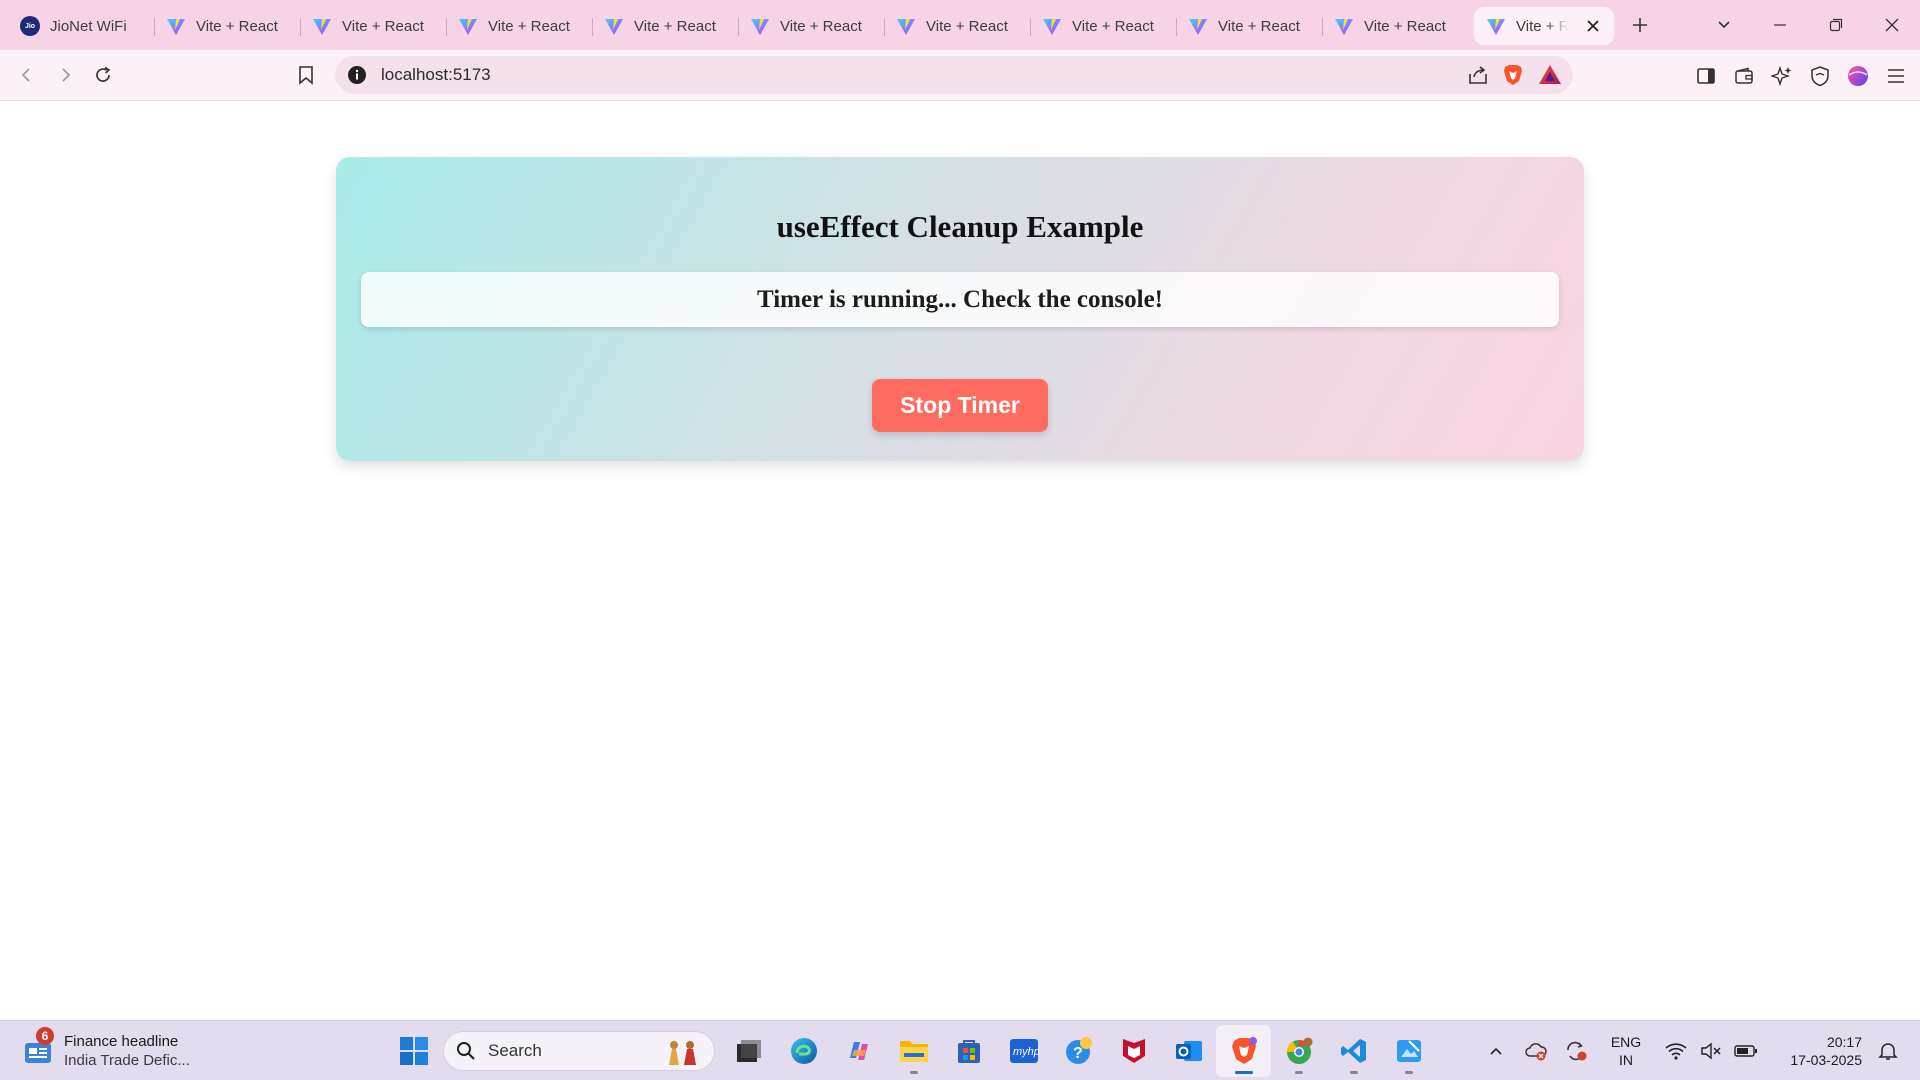 The image size is (1920, 1080). I want to click on language-region: IN, so click(1626, 1060).